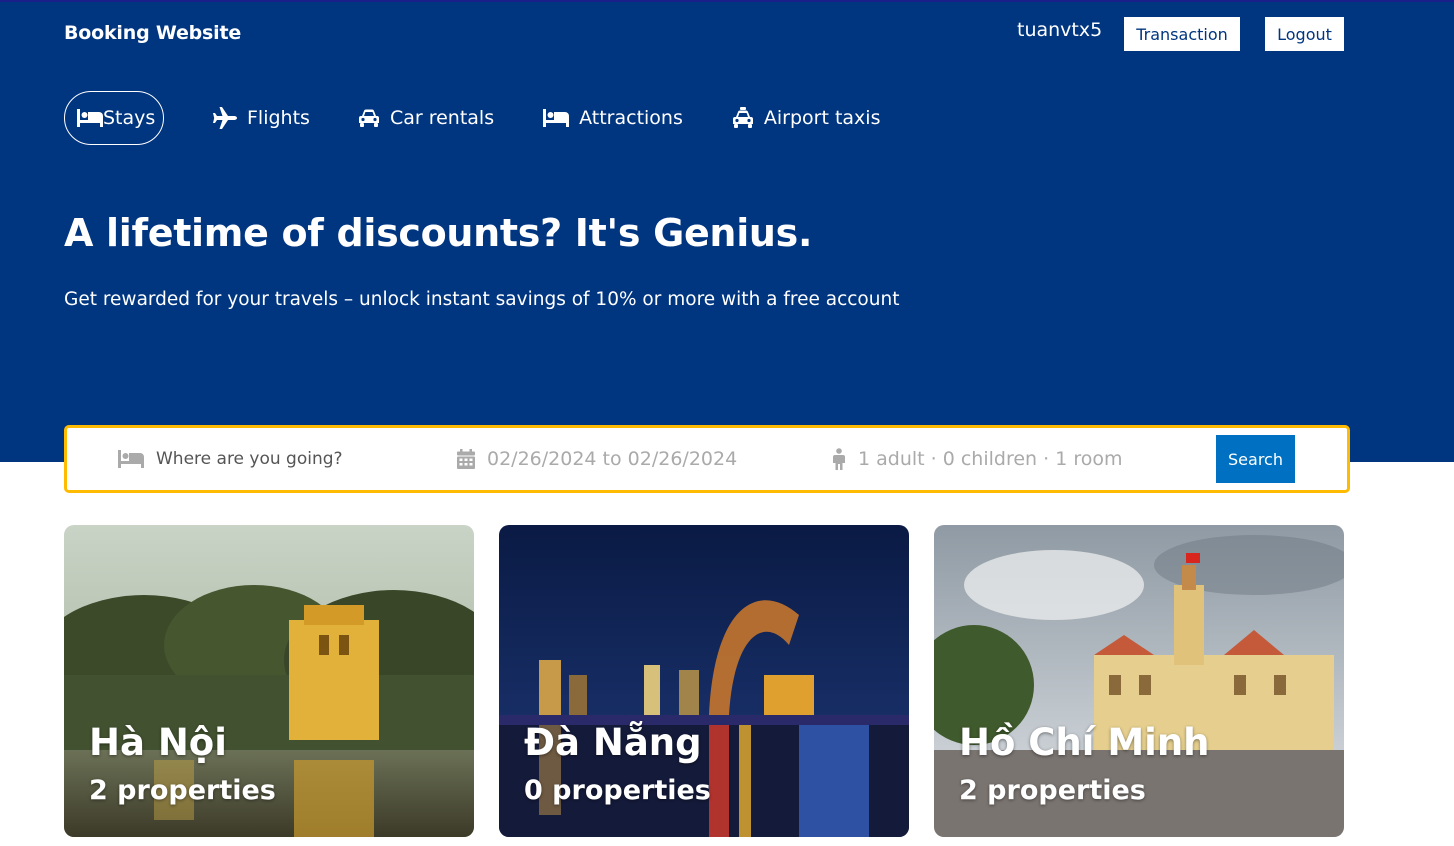 The image size is (1454, 846). Describe the element at coordinates (612, 459) in the screenshot. I see `date-range-value: 02/26/2024 to 02/26/2024` at that location.